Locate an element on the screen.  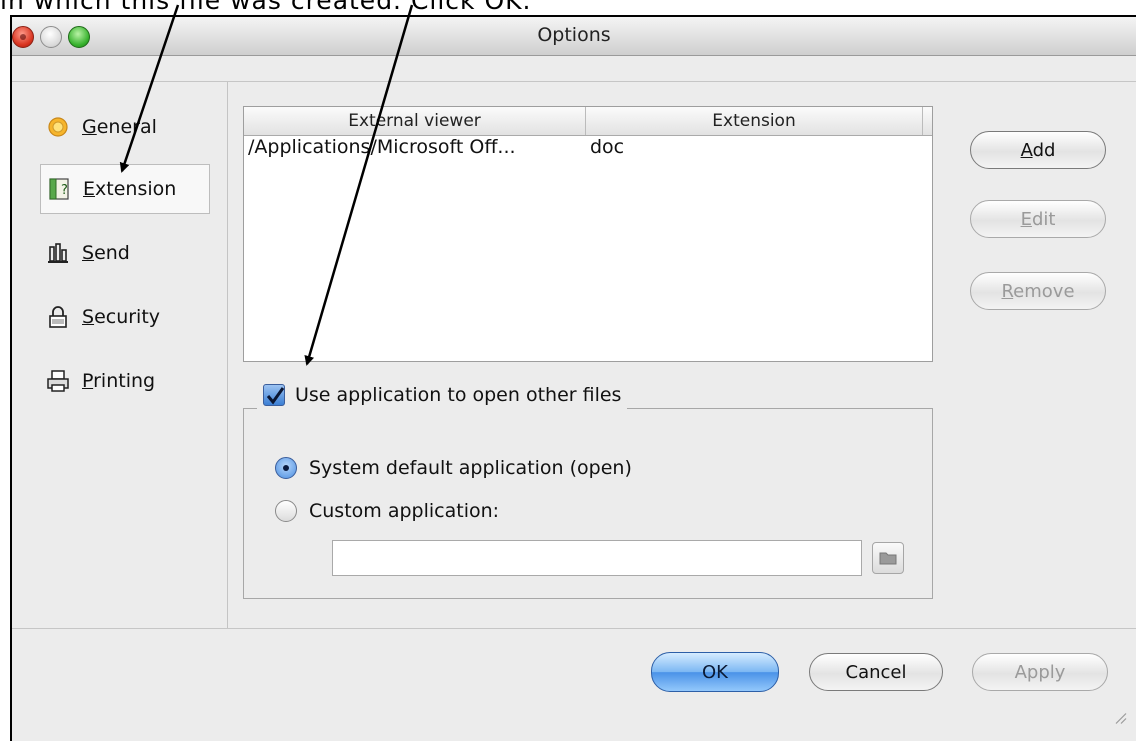
sidebar-item-label: Printing is located at coordinates (119, 381).